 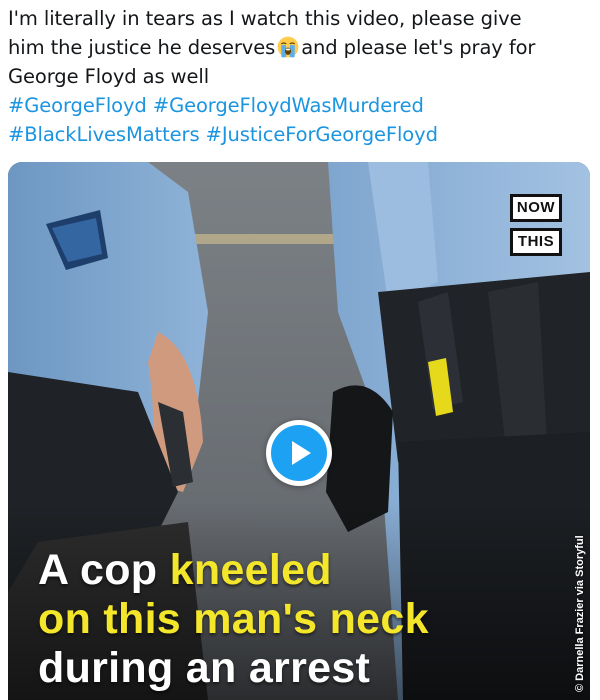 What do you see at coordinates (288, 47) in the screenshot?
I see `loudly-crying-face-icon` at bounding box center [288, 47].